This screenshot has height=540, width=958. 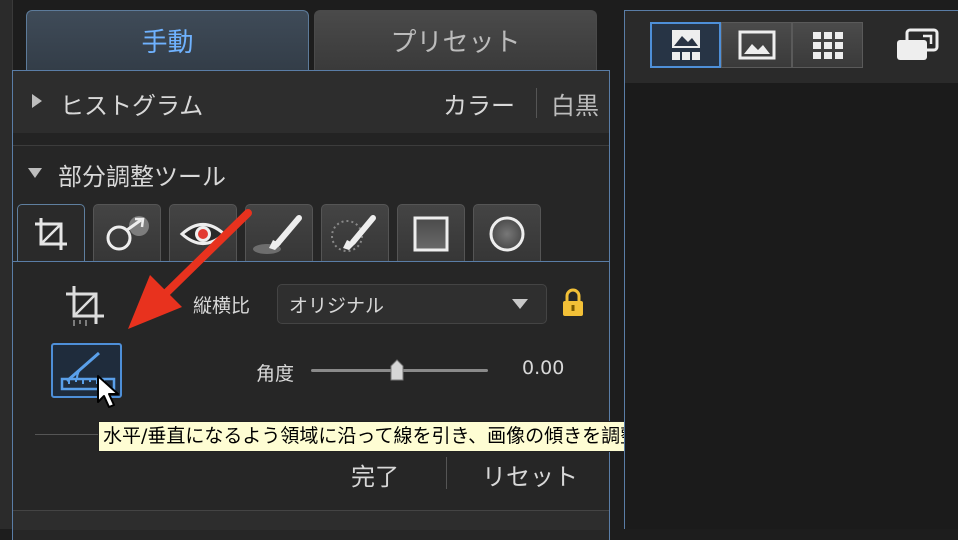 What do you see at coordinates (530, 474) in the screenshot?
I see `reset-button: リセット` at bounding box center [530, 474].